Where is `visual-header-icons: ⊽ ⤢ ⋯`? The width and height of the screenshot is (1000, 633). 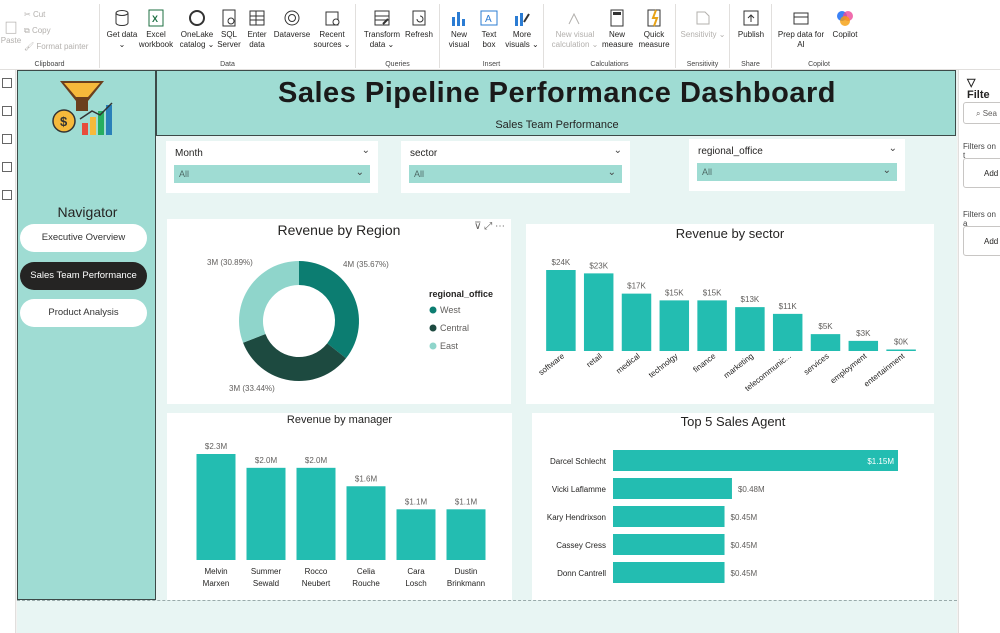
visual-header-icons: ⊽ ⤢ ⋯ is located at coordinates (489, 226).